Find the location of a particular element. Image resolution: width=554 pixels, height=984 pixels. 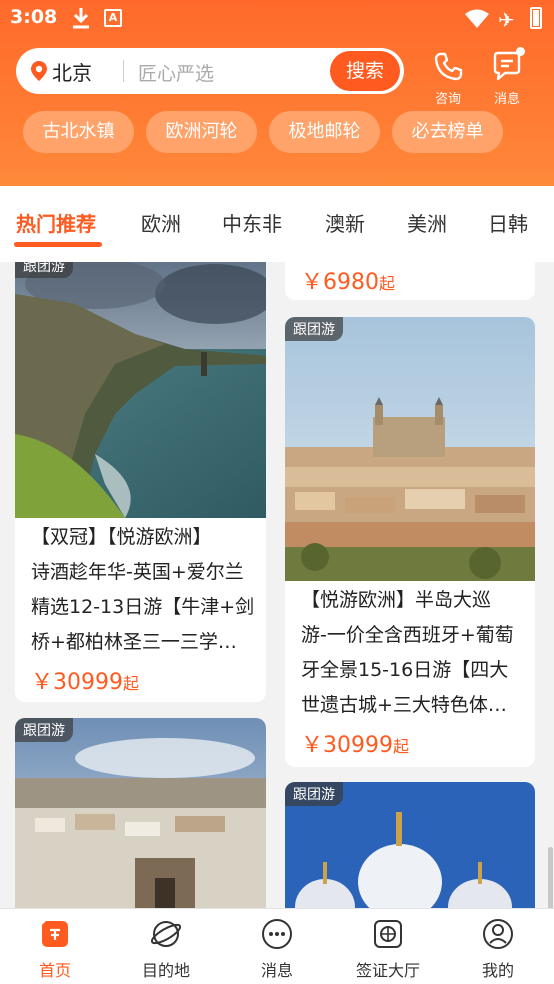

hilltop-town-image is located at coordinates (140, 813).